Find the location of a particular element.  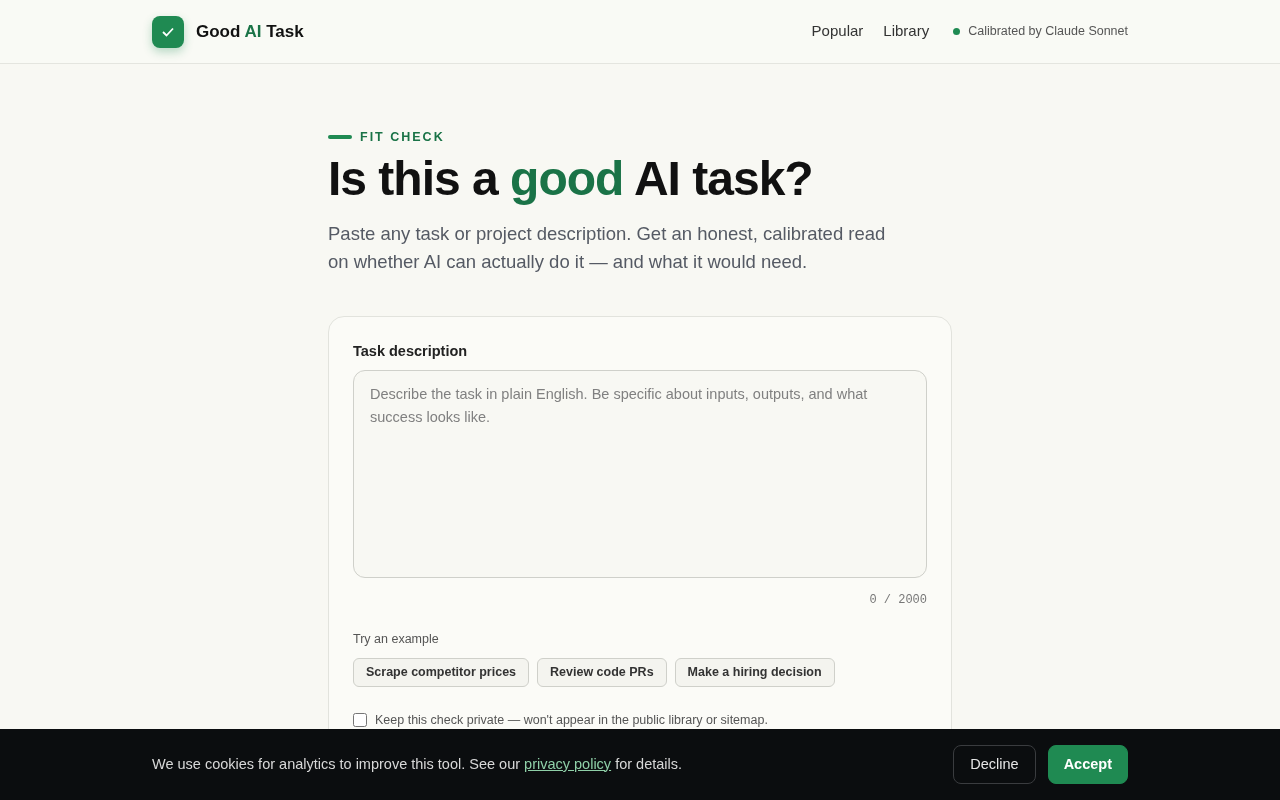

accent-bar is located at coordinates (340, 137).